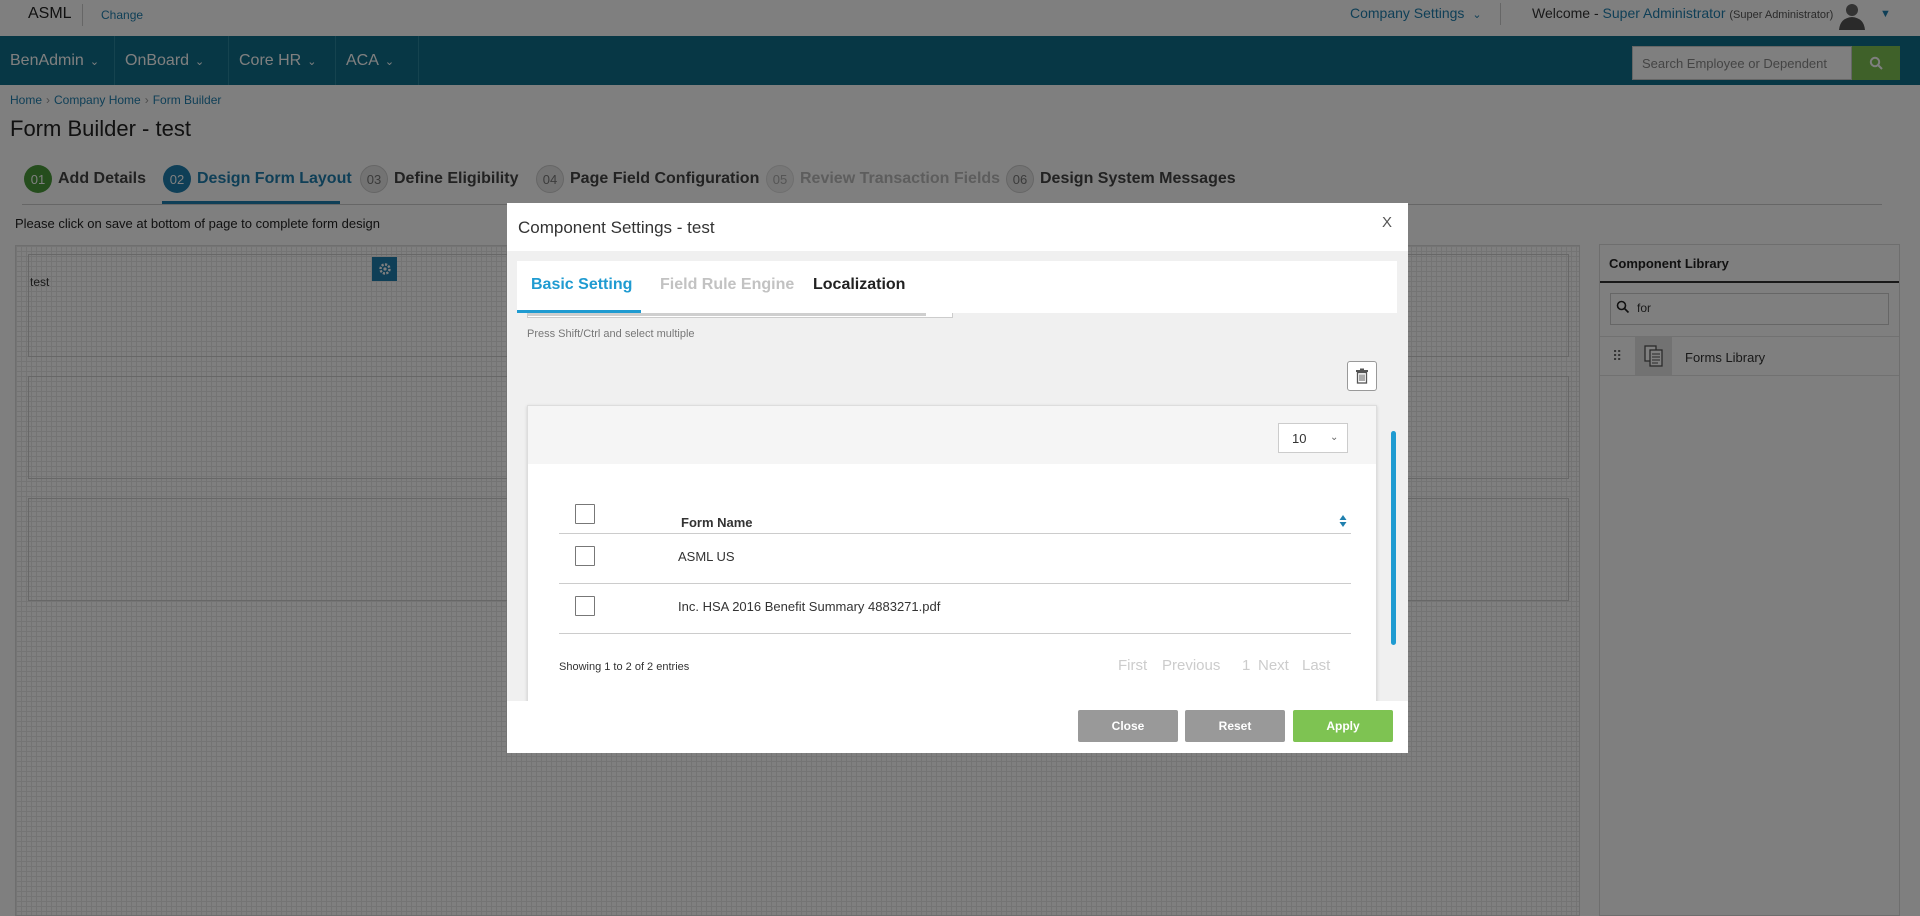 The width and height of the screenshot is (1920, 916). Describe the element at coordinates (1387, 222) in the screenshot. I see `close-icon: X` at that location.